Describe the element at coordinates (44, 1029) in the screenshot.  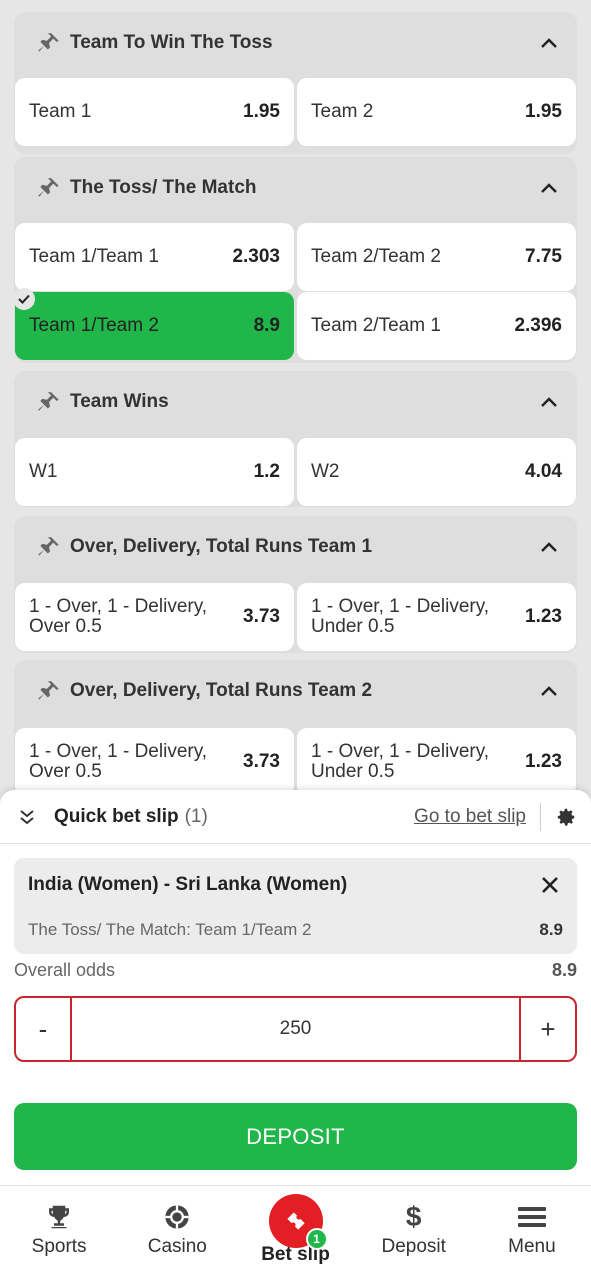
I see `decrease-stake-button: -` at that location.